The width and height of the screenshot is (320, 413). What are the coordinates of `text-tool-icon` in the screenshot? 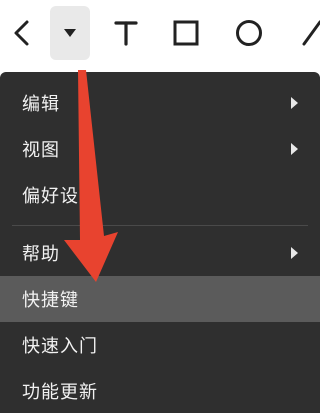 It's located at (126, 33).